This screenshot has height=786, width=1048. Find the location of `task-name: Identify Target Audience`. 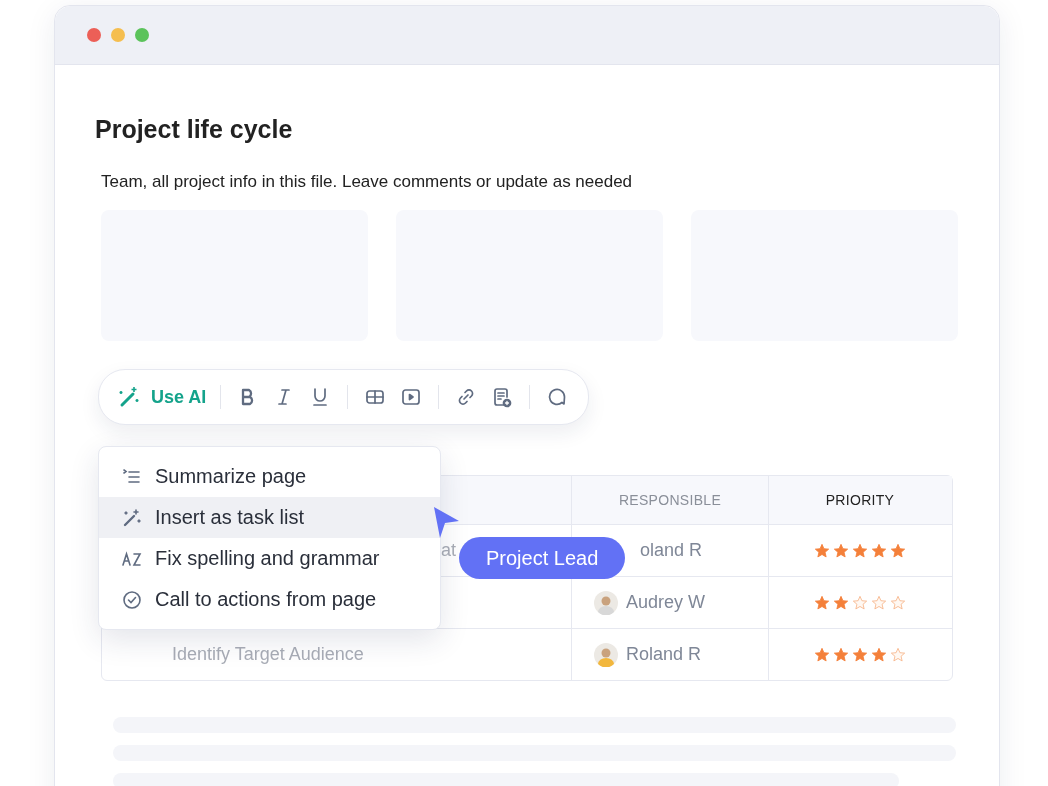

task-name: Identify Target Audience is located at coordinates (268, 654).